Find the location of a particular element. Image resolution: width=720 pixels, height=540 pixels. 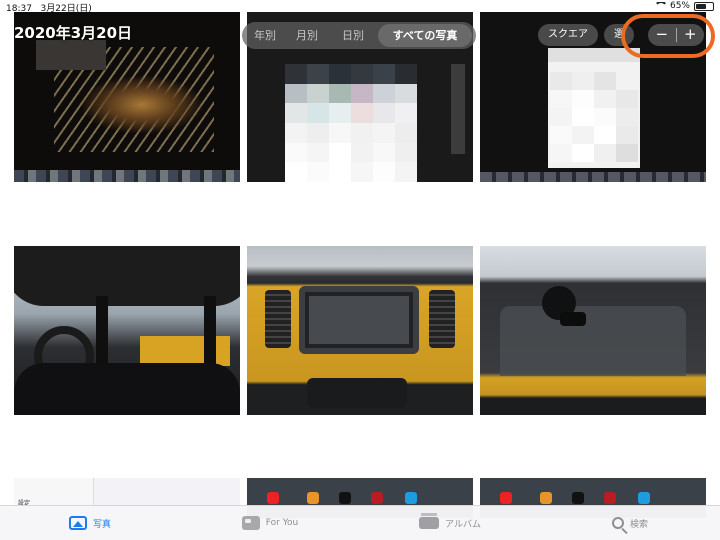

segment-all-photos: すべての写真 is located at coordinates (425, 35).